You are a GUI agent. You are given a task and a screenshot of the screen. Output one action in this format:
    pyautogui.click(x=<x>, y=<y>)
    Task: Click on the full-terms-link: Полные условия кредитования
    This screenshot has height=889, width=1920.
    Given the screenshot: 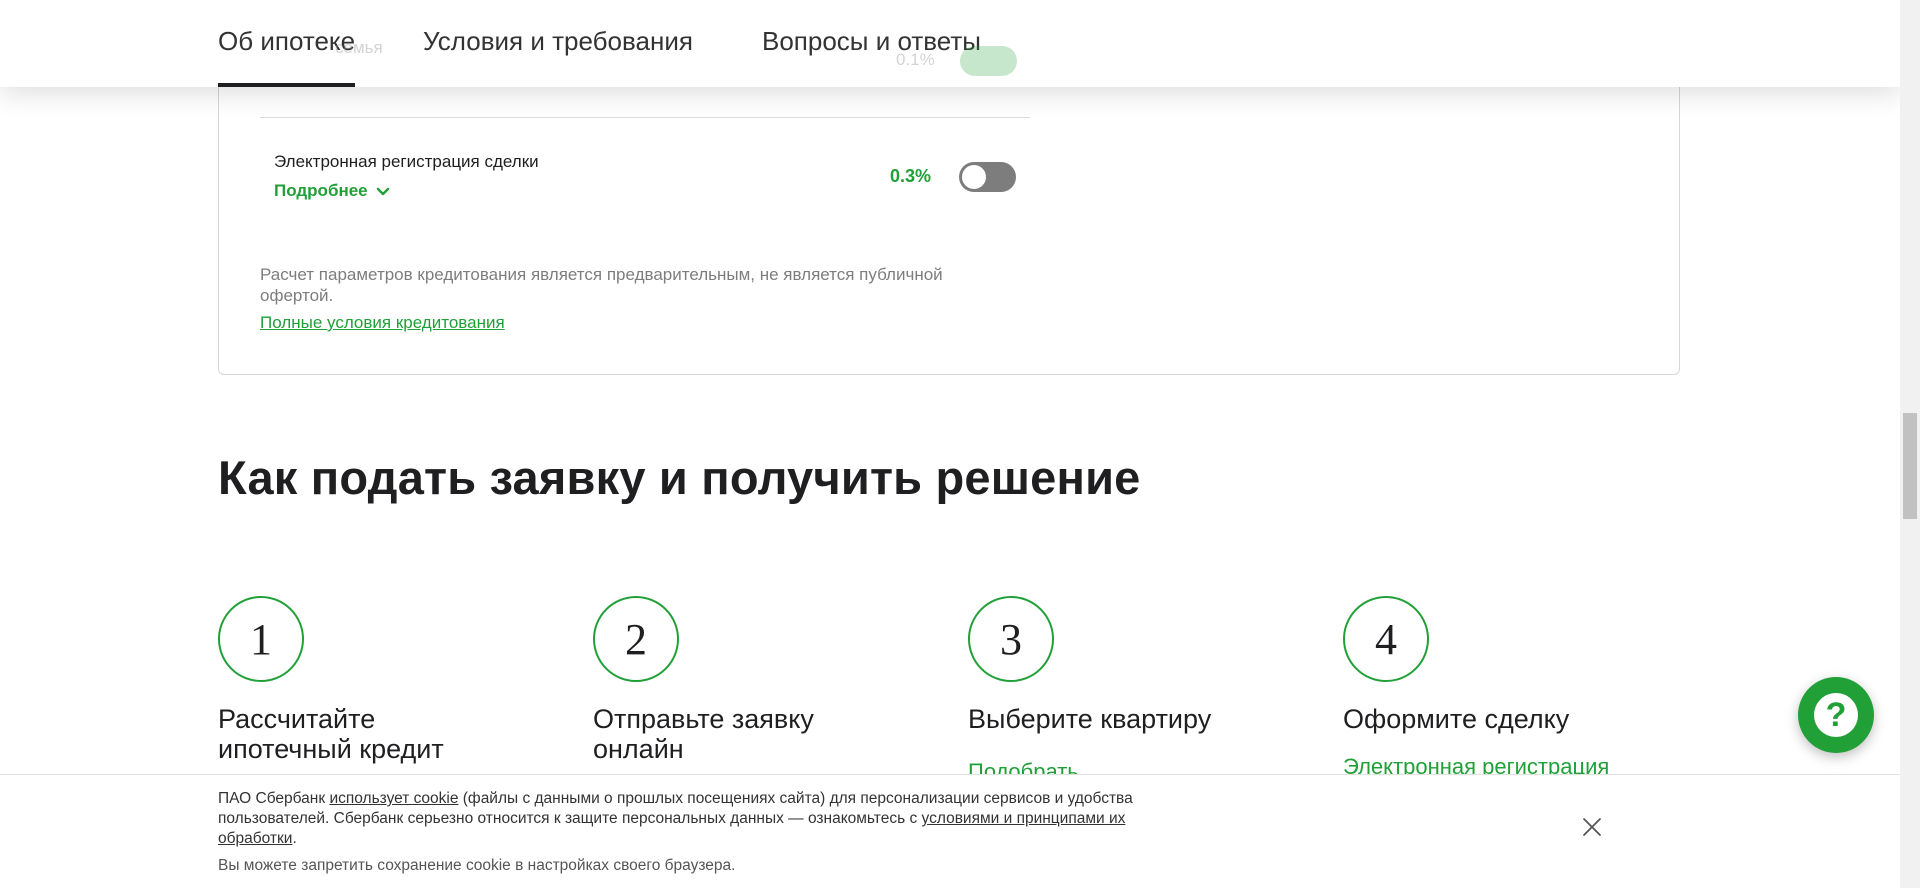 What is the action you would take?
    pyautogui.click(x=382, y=323)
    